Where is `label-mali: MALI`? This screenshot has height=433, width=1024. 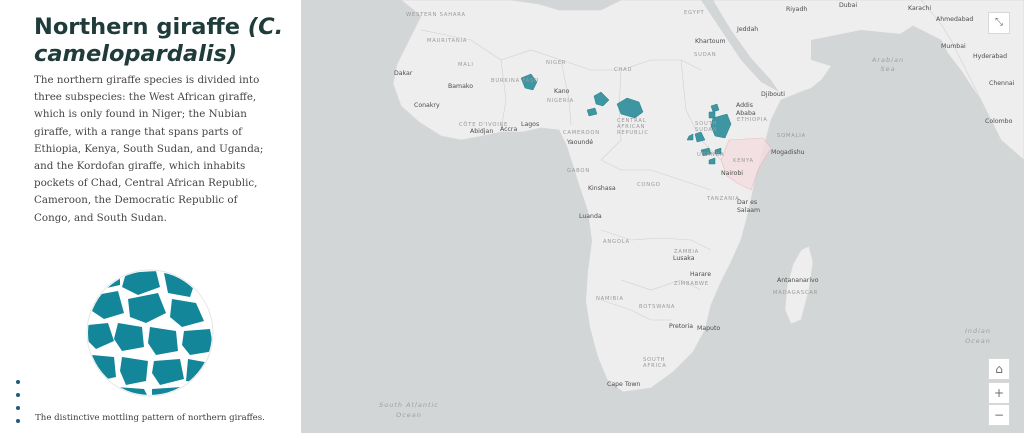 label-mali: MALI is located at coordinates (466, 65).